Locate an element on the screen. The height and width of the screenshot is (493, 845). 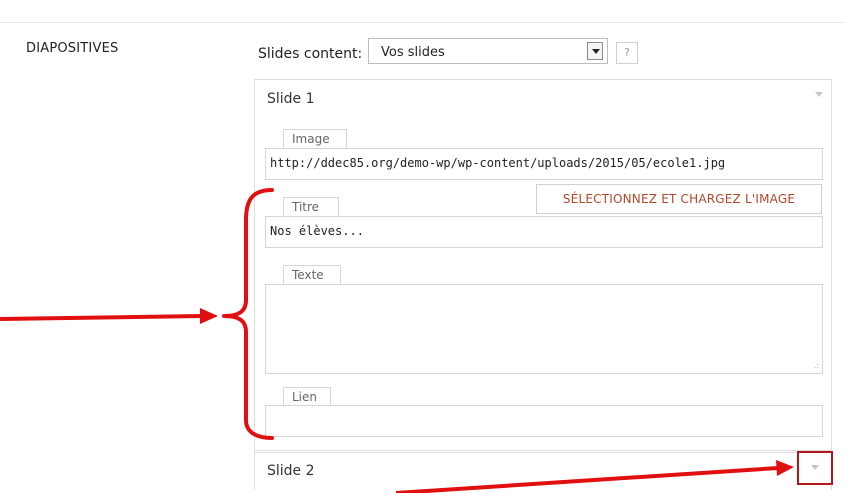
image-field-label: Image is located at coordinates (315, 138).